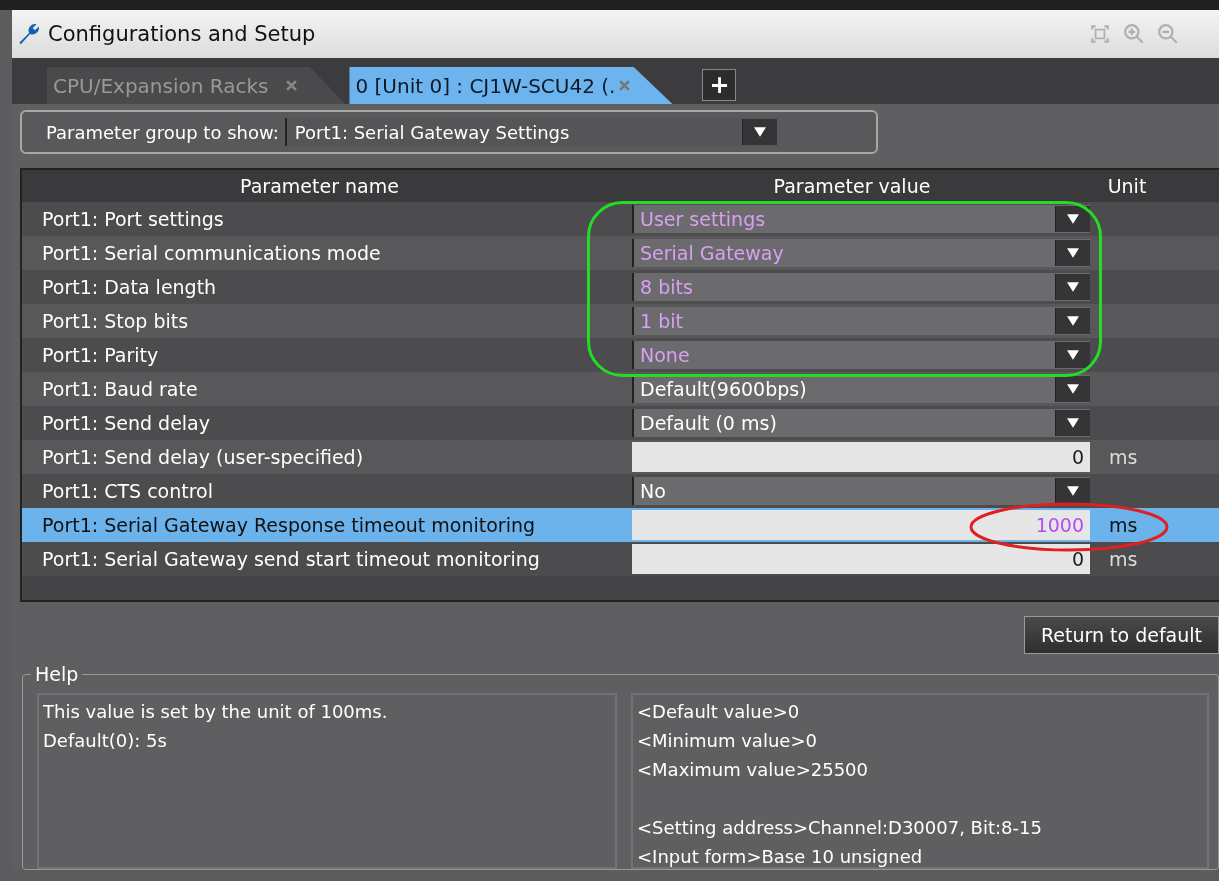 The image size is (1219, 881). Describe the element at coordinates (319, 186) in the screenshot. I see `column-header: Parameter name` at that location.